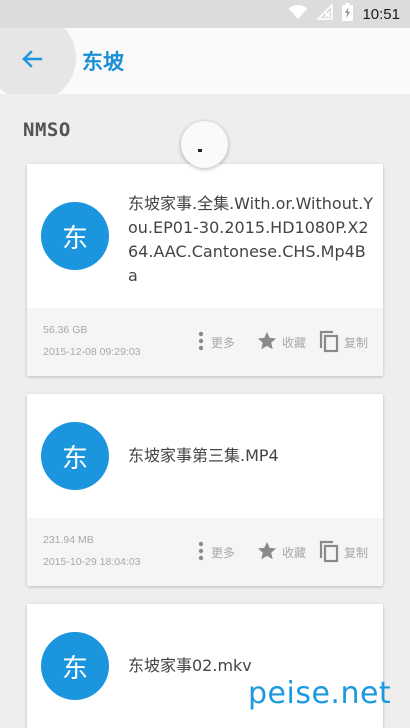 The image size is (410, 728). I want to click on watermark: peise.net, so click(320, 693).